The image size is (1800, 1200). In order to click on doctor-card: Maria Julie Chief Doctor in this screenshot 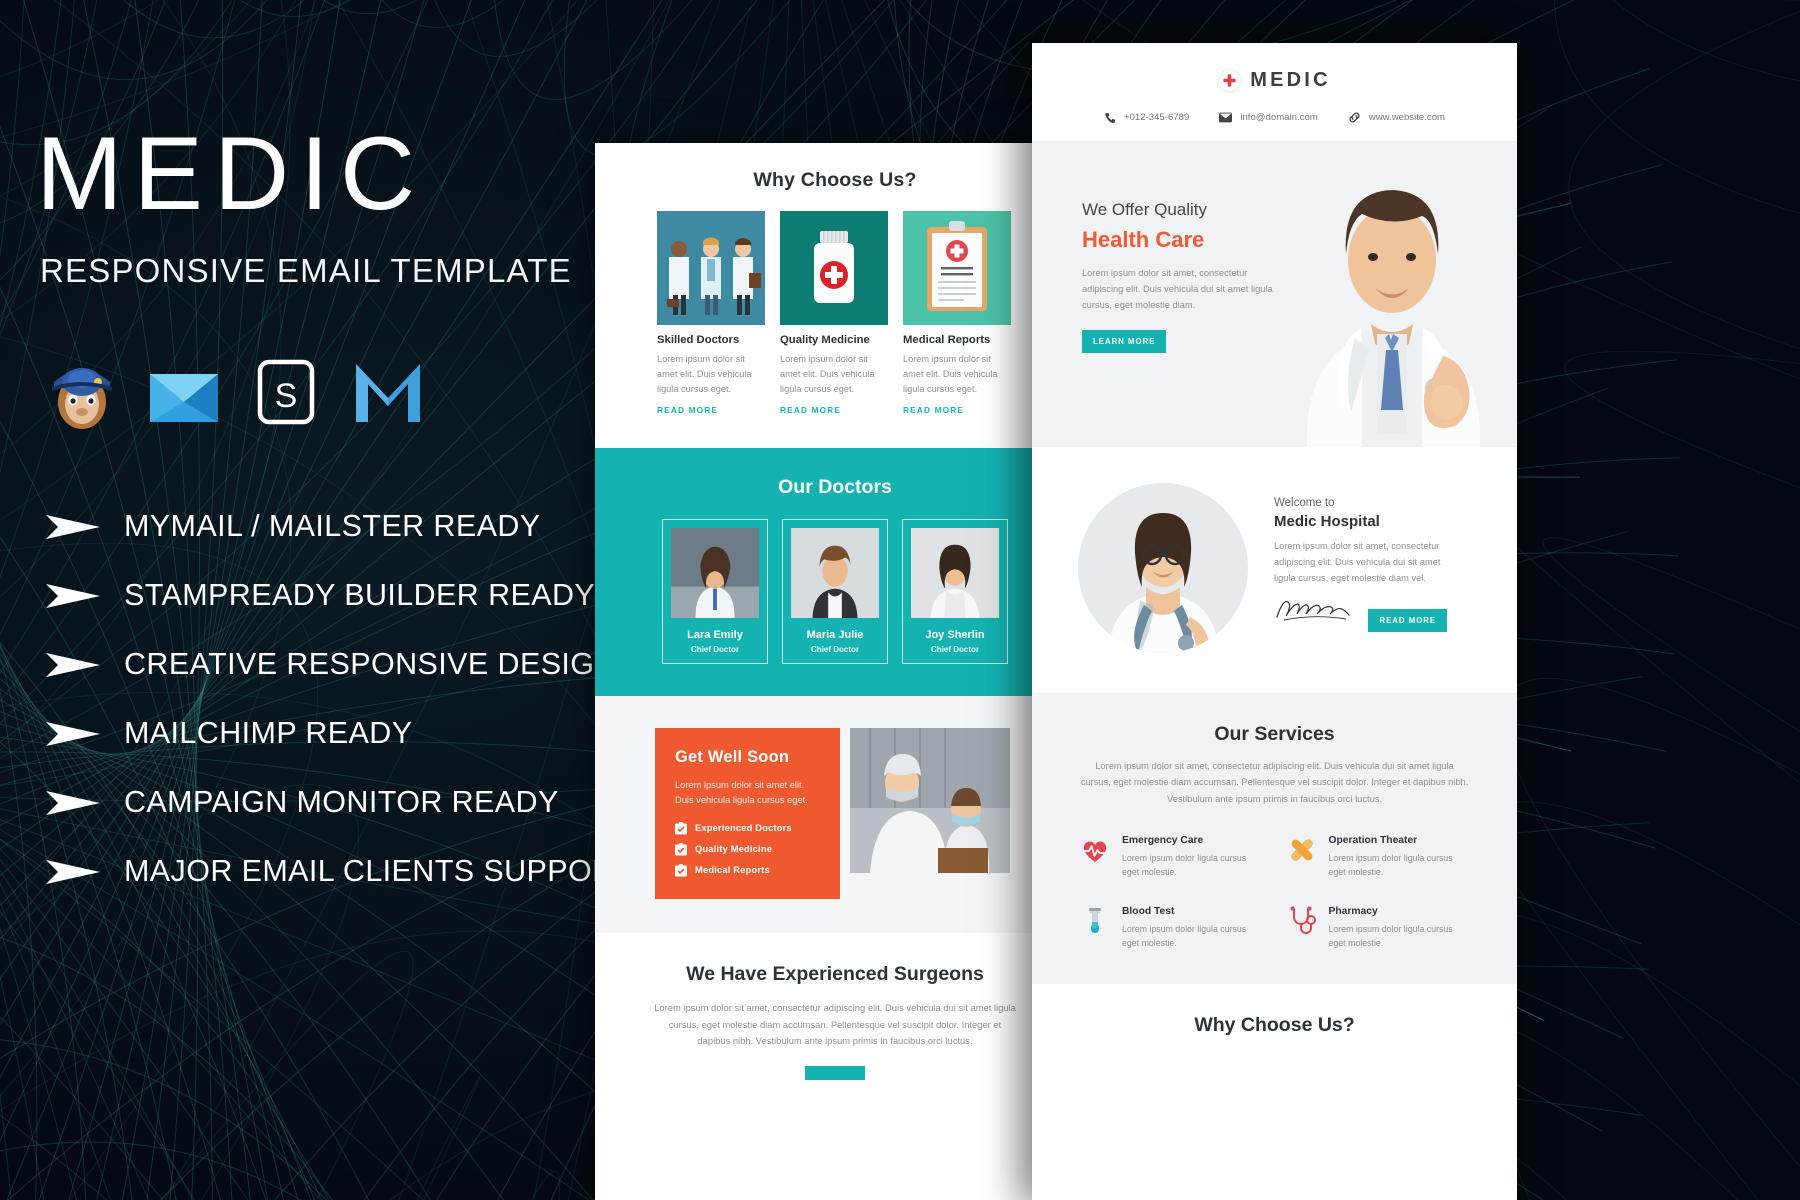, I will do `click(835, 591)`.